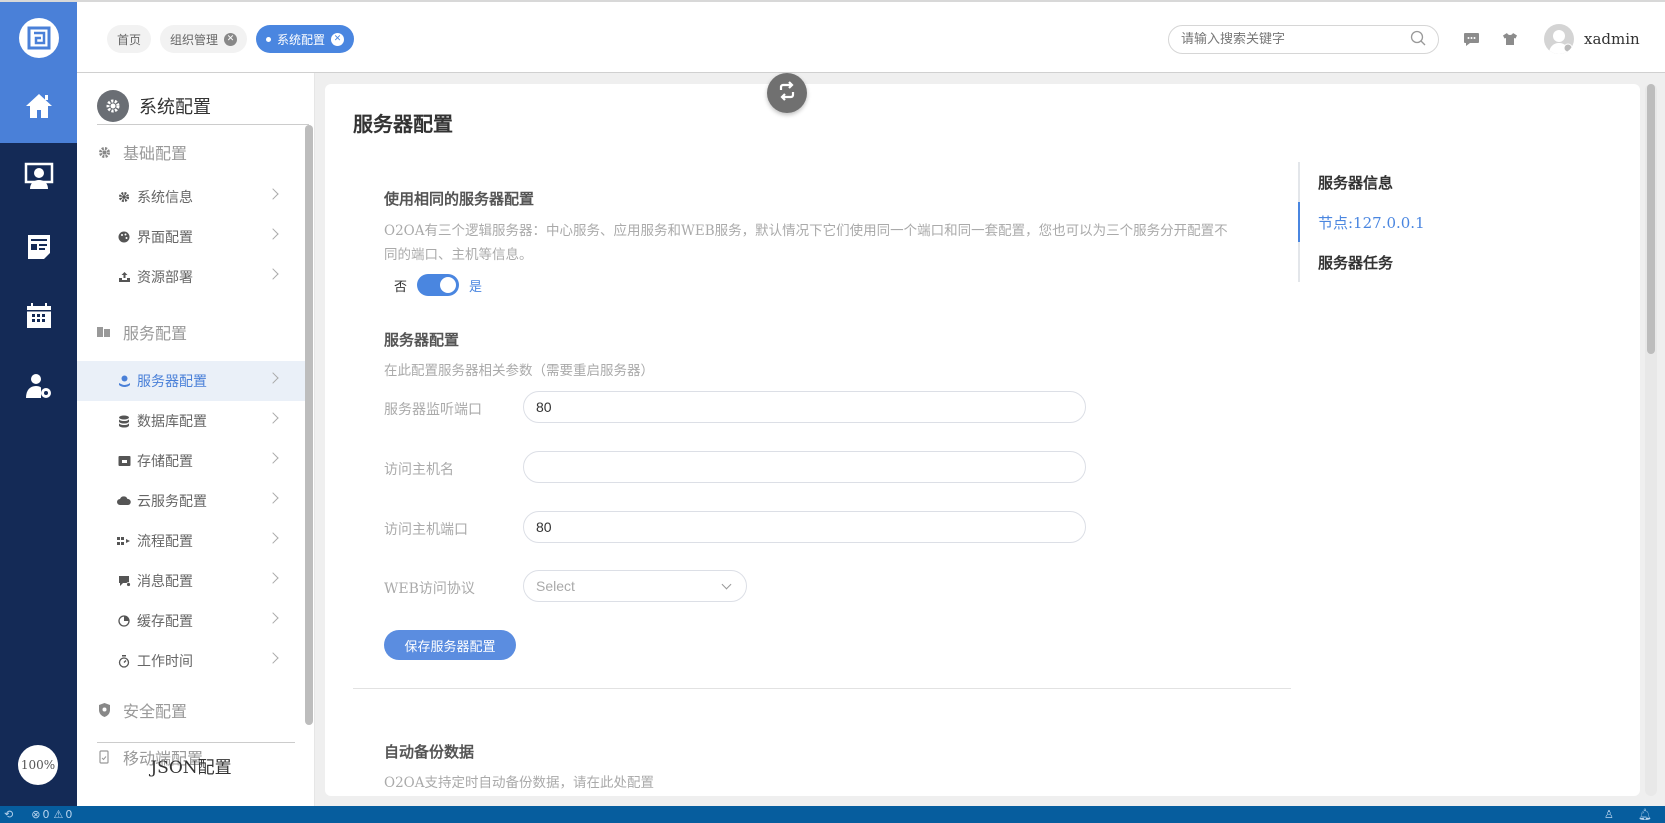  What do you see at coordinates (124, 541) in the screenshot?
I see `flow-icon` at bounding box center [124, 541].